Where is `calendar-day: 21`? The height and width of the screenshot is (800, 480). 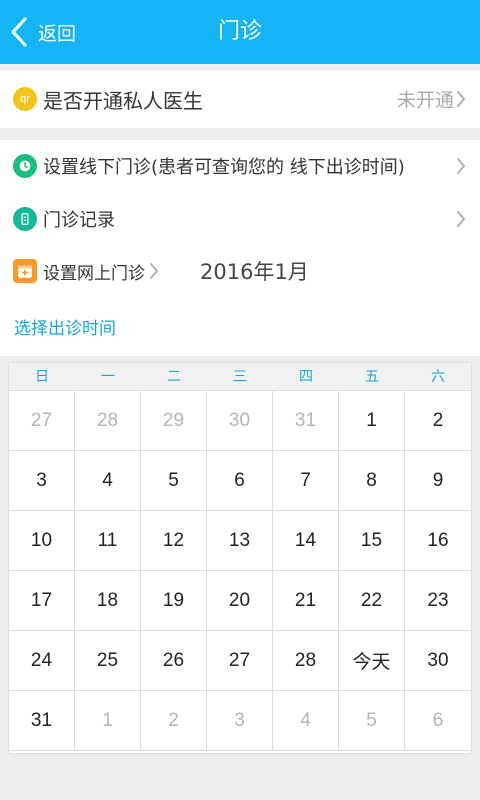
calendar-day: 21 is located at coordinates (306, 601).